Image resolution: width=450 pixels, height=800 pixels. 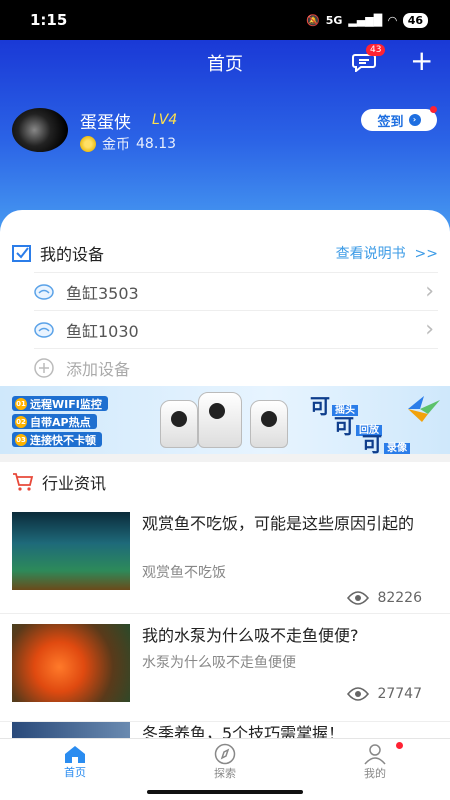 I want to click on manual-link-label: 查看说明书, so click(x=370, y=254).